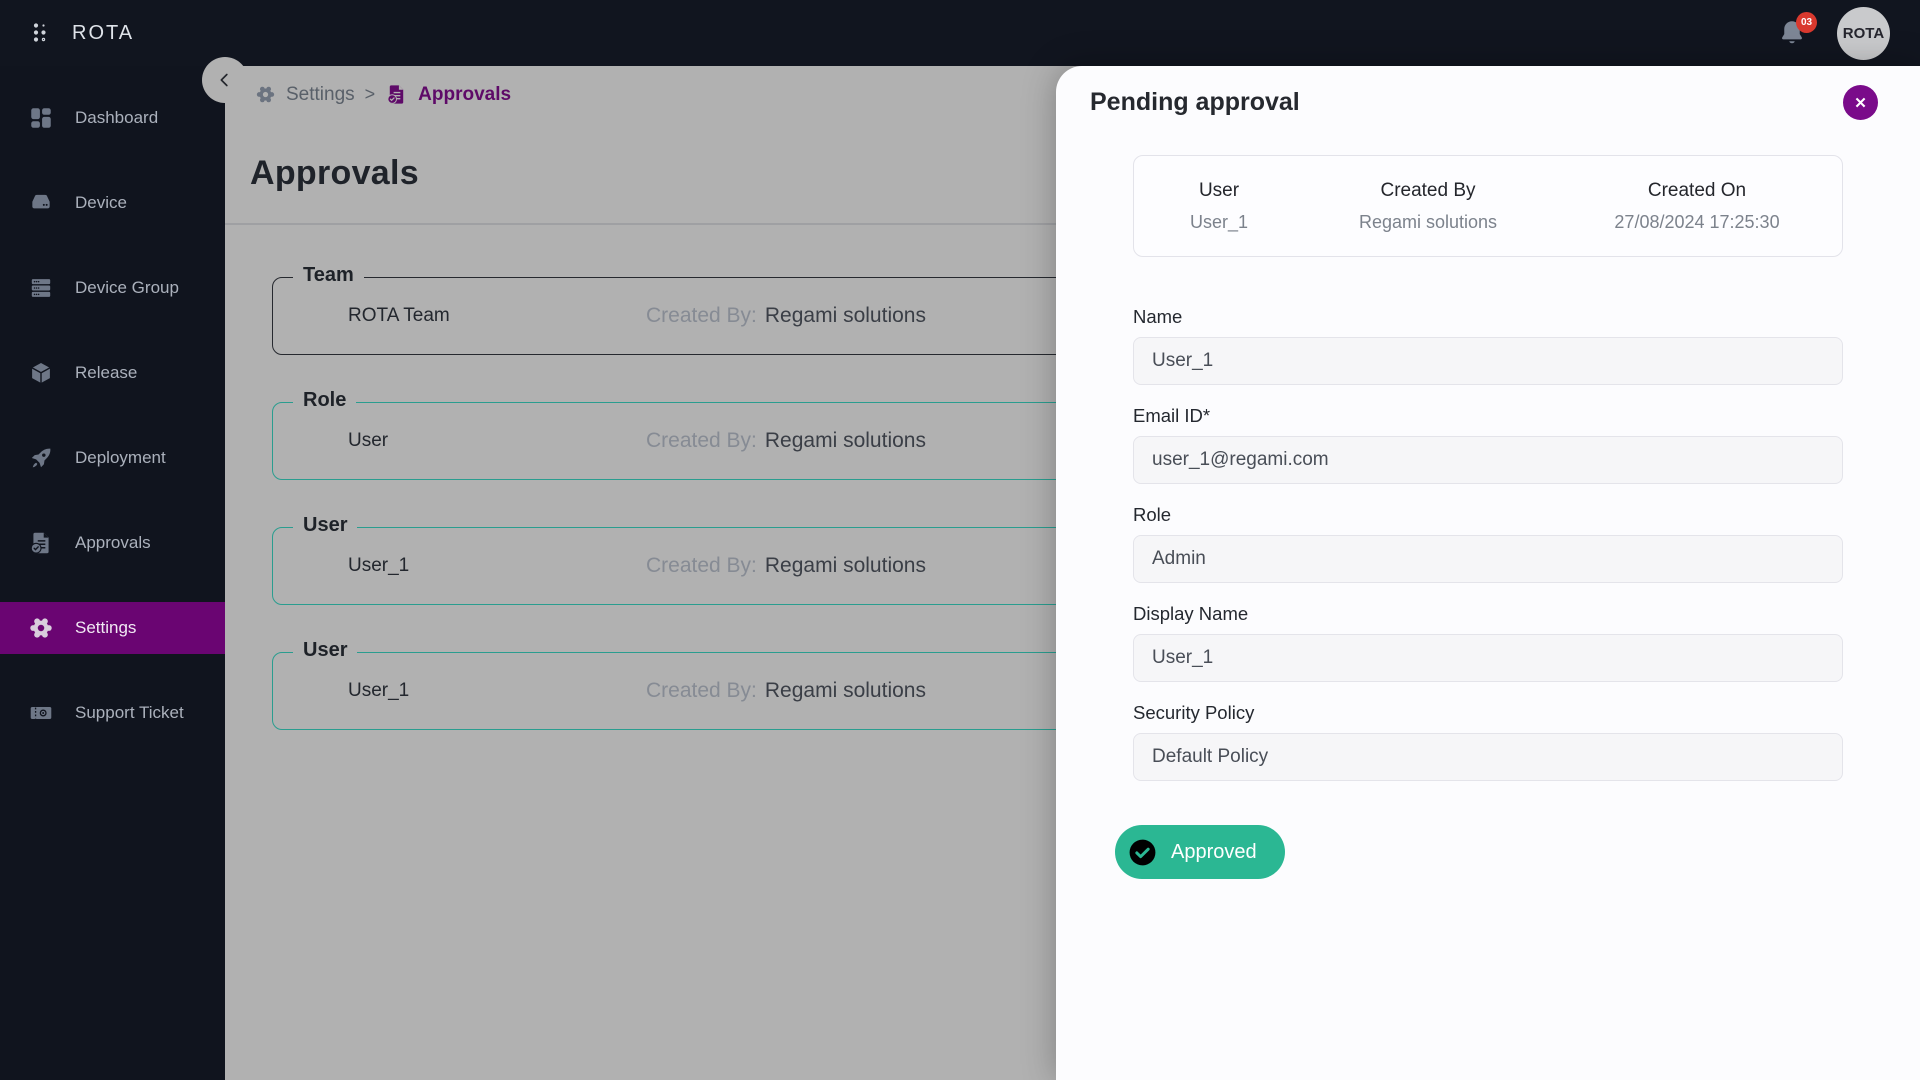 This screenshot has width=1920, height=1080. Describe the element at coordinates (464, 95) in the screenshot. I see `breadcrumb-approvals: Approvals` at that location.